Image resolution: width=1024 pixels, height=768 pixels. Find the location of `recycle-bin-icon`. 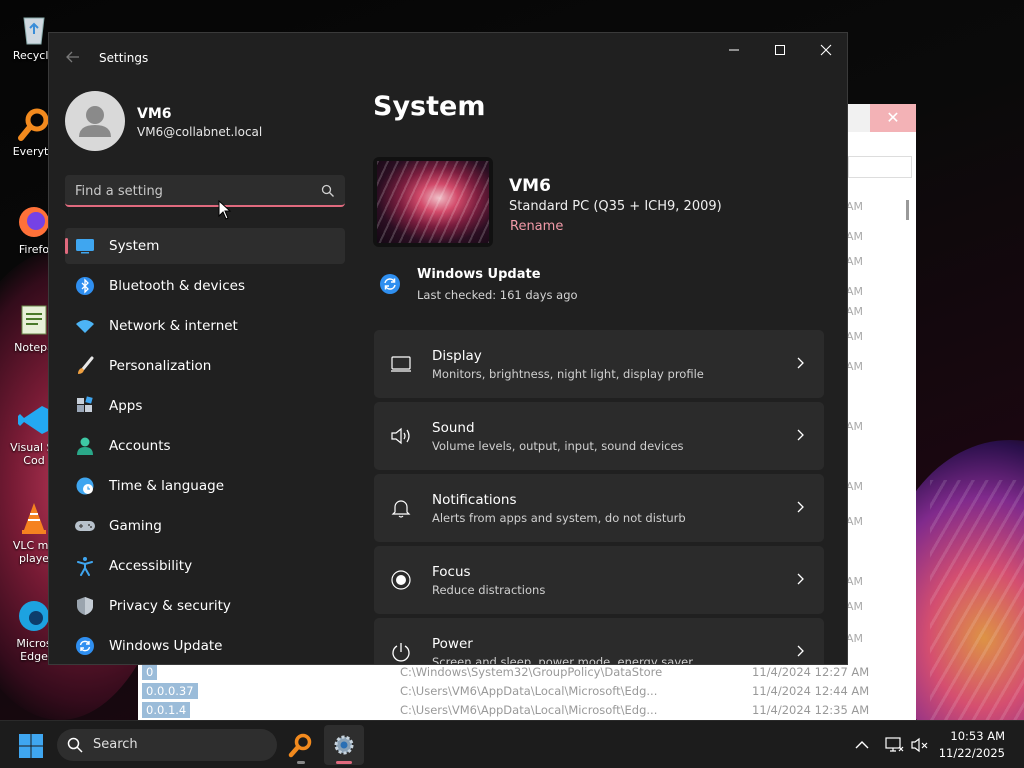

recycle-bin-icon is located at coordinates (34, 31).